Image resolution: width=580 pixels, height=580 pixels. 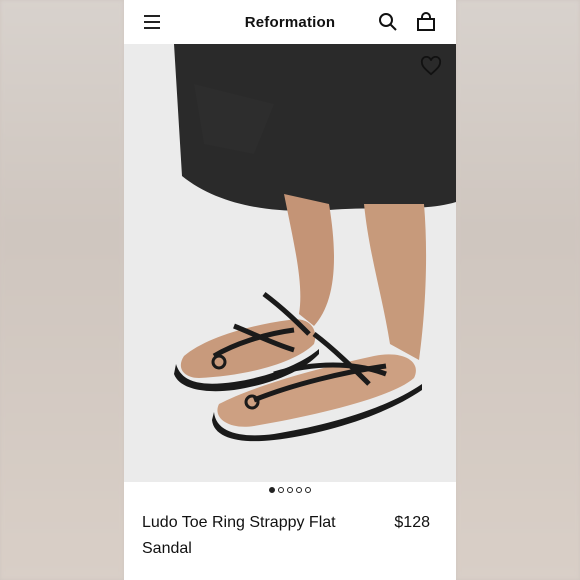 What do you see at coordinates (431, 66) in the screenshot?
I see `heart-icon` at bounding box center [431, 66].